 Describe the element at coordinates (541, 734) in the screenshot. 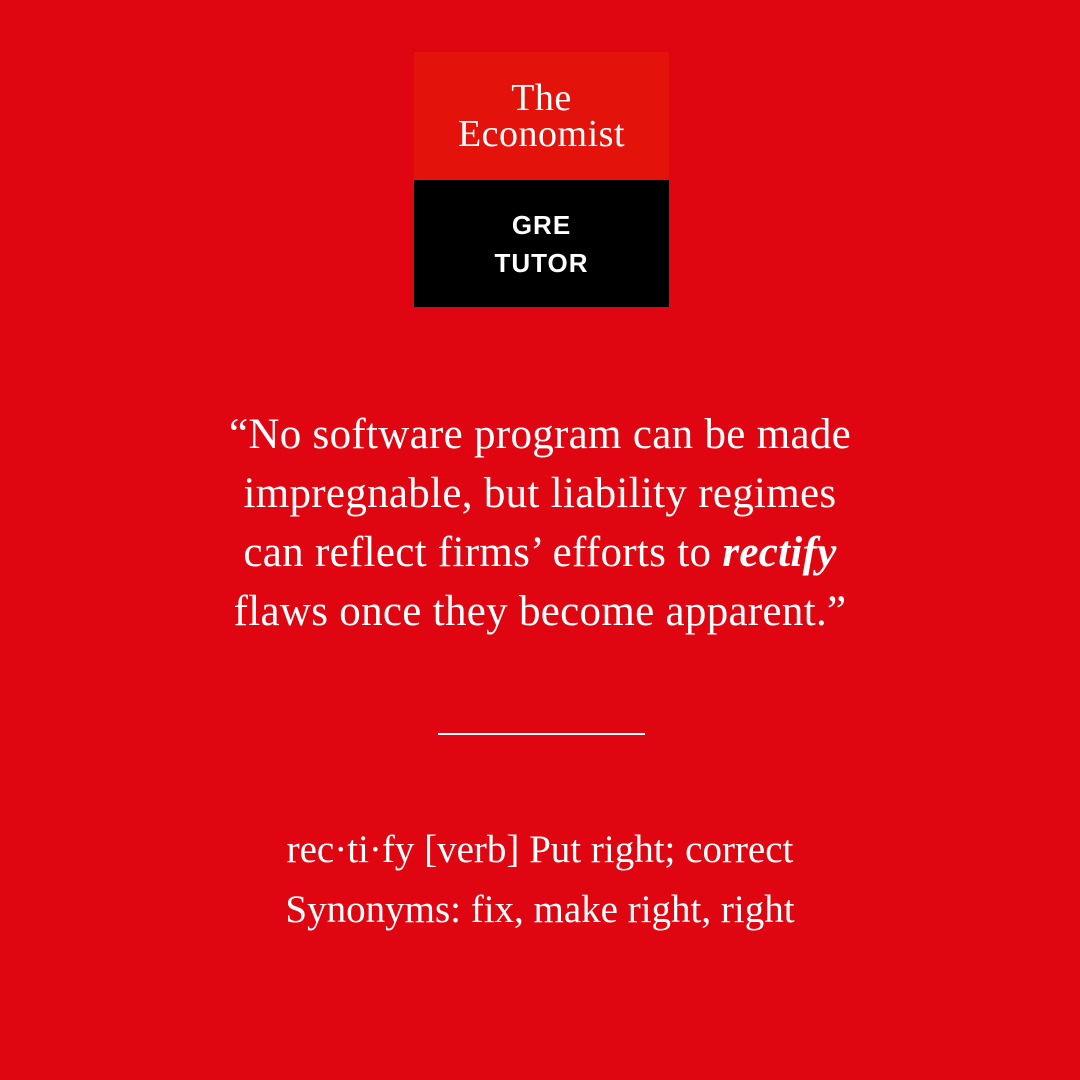

I see `divider-line` at that location.